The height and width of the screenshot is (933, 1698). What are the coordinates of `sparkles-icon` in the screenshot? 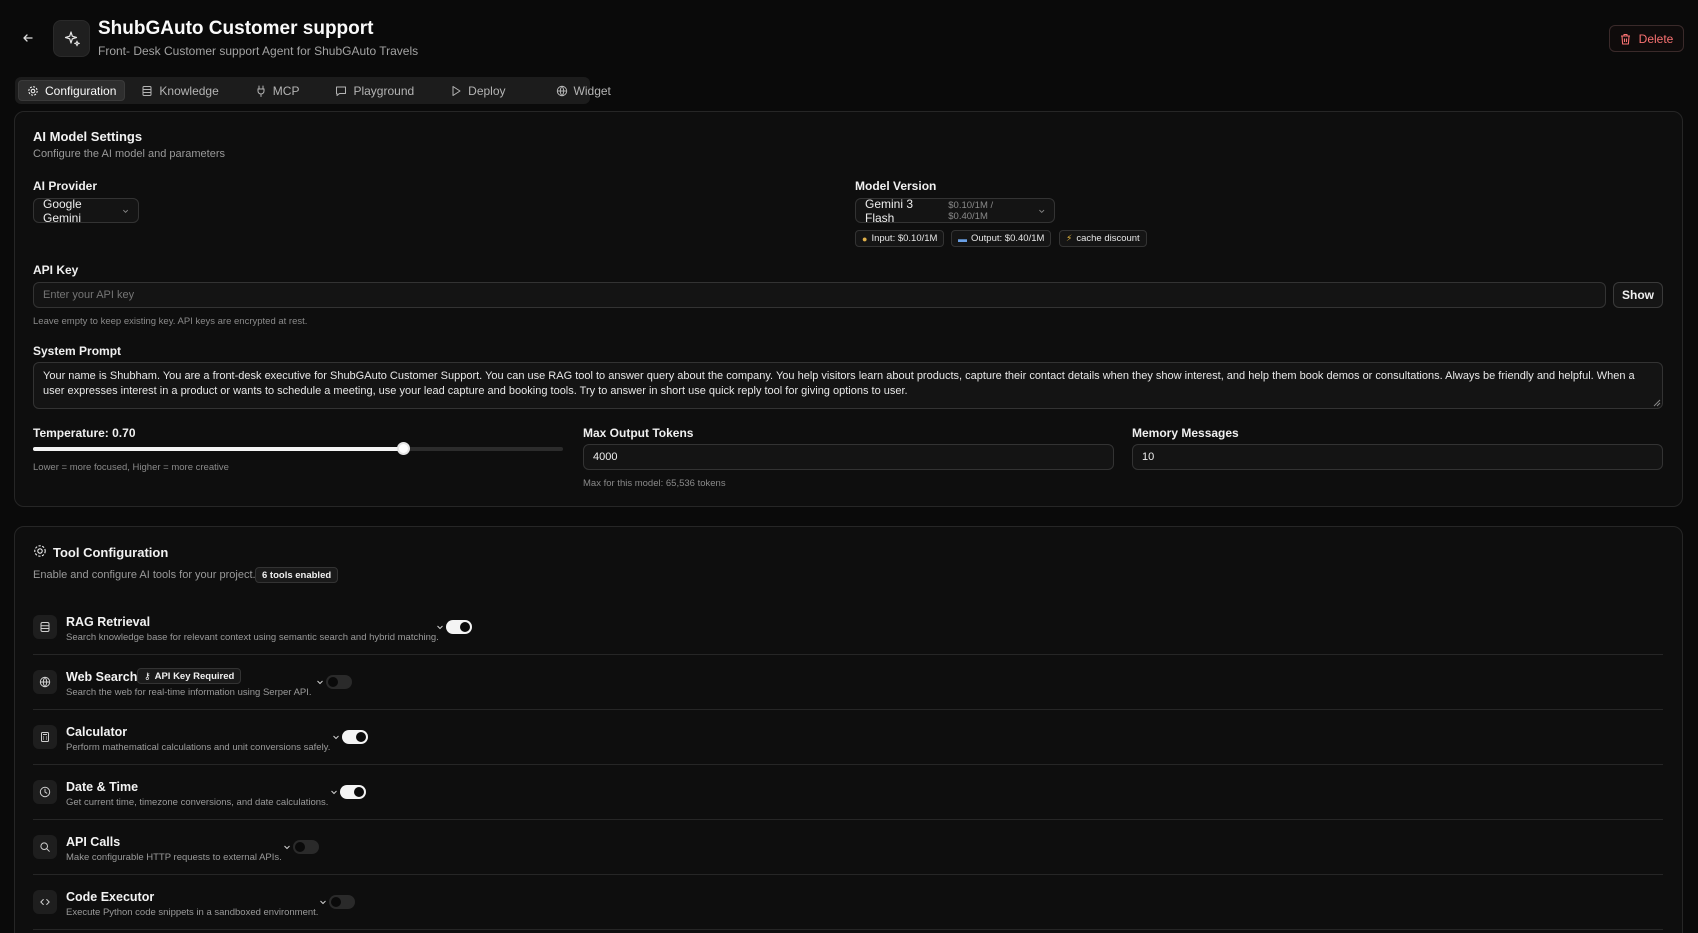 It's located at (72, 38).